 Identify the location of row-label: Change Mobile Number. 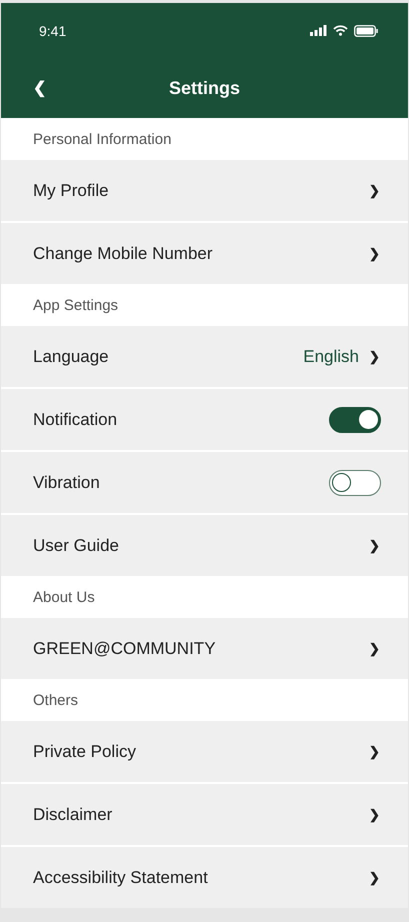
(123, 254).